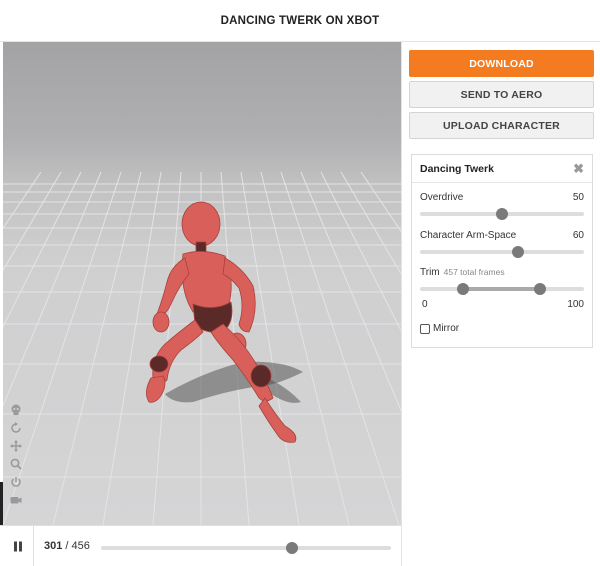  Describe the element at coordinates (16, 464) in the screenshot. I see `zoom-icon` at that location.